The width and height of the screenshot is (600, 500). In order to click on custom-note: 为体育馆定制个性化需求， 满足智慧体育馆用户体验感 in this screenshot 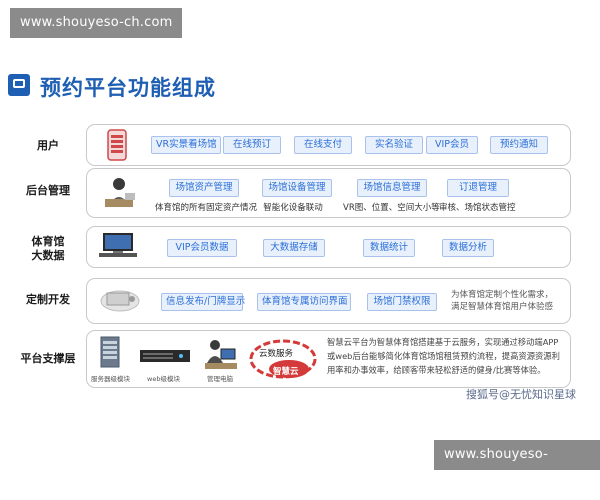, I will do `click(508, 301)`.